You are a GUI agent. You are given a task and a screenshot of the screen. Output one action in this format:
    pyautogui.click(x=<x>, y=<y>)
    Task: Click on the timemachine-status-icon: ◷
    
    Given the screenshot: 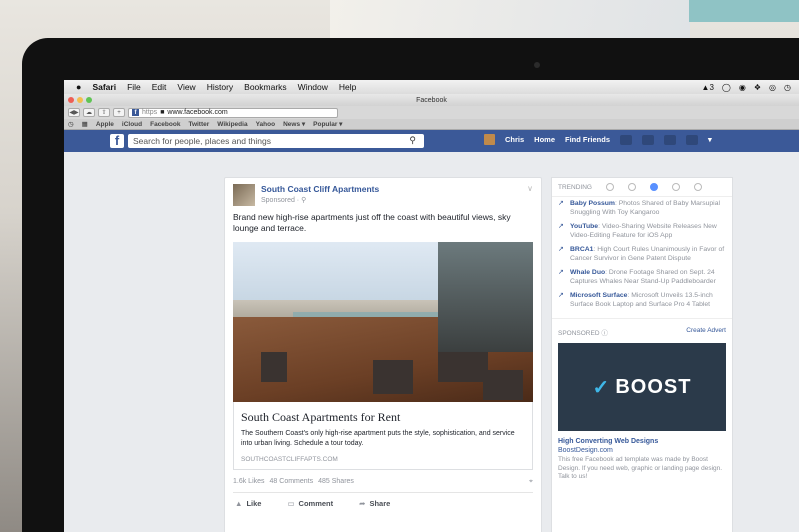 What is the action you would take?
    pyautogui.click(x=787, y=87)
    